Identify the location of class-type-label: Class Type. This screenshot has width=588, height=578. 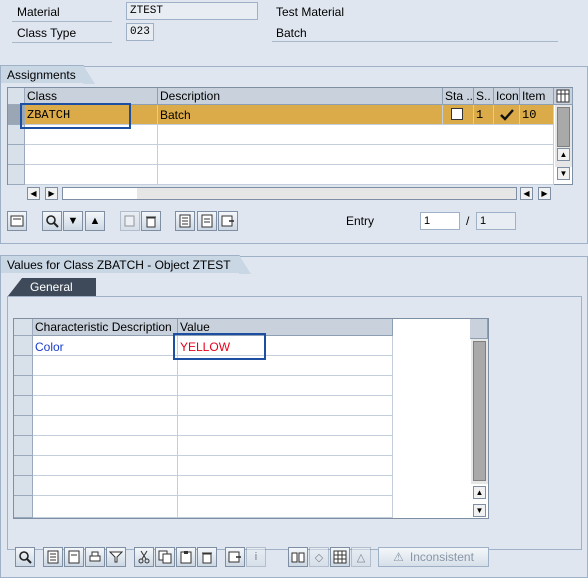
(47, 33).